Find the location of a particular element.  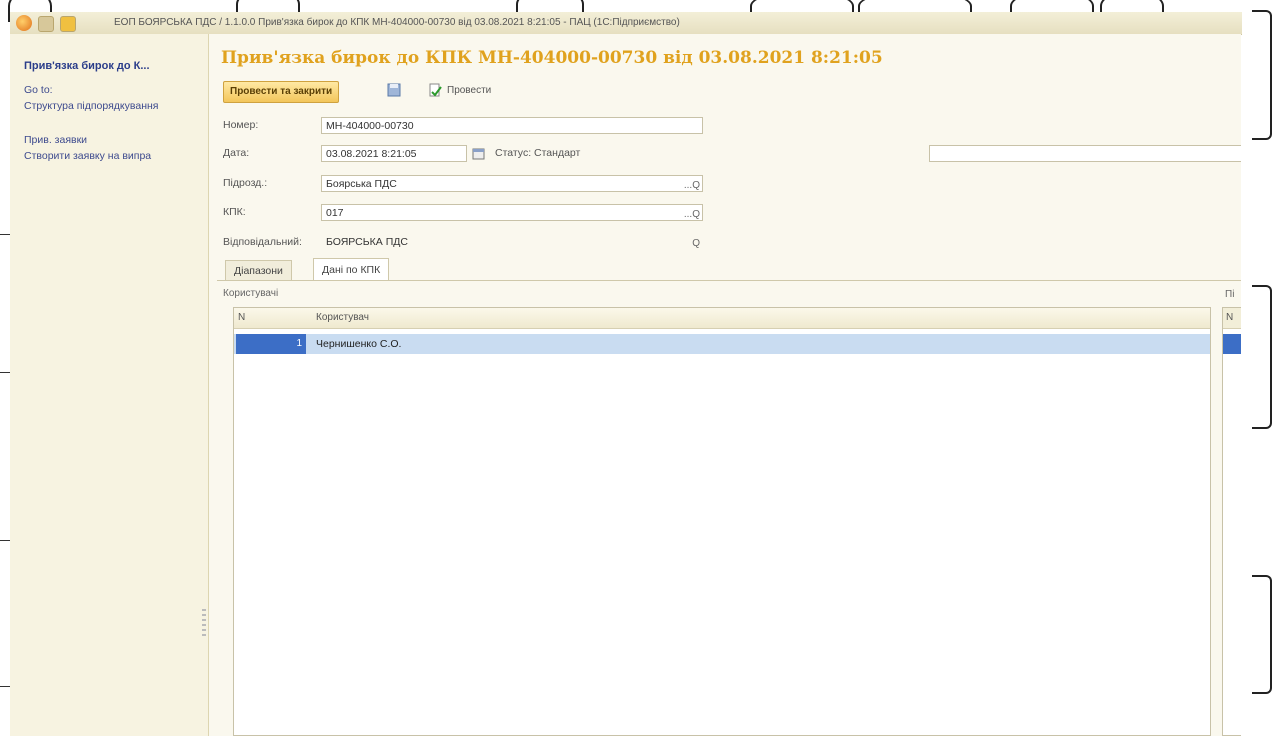

subdivision-label: Підрозд.: is located at coordinates (245, 183).